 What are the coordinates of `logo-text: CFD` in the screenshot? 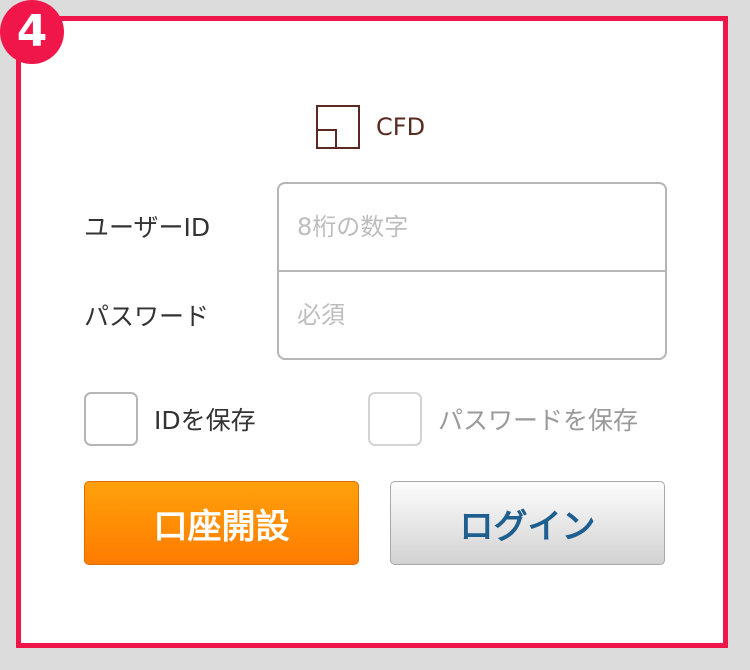 It's located at (401, 127).